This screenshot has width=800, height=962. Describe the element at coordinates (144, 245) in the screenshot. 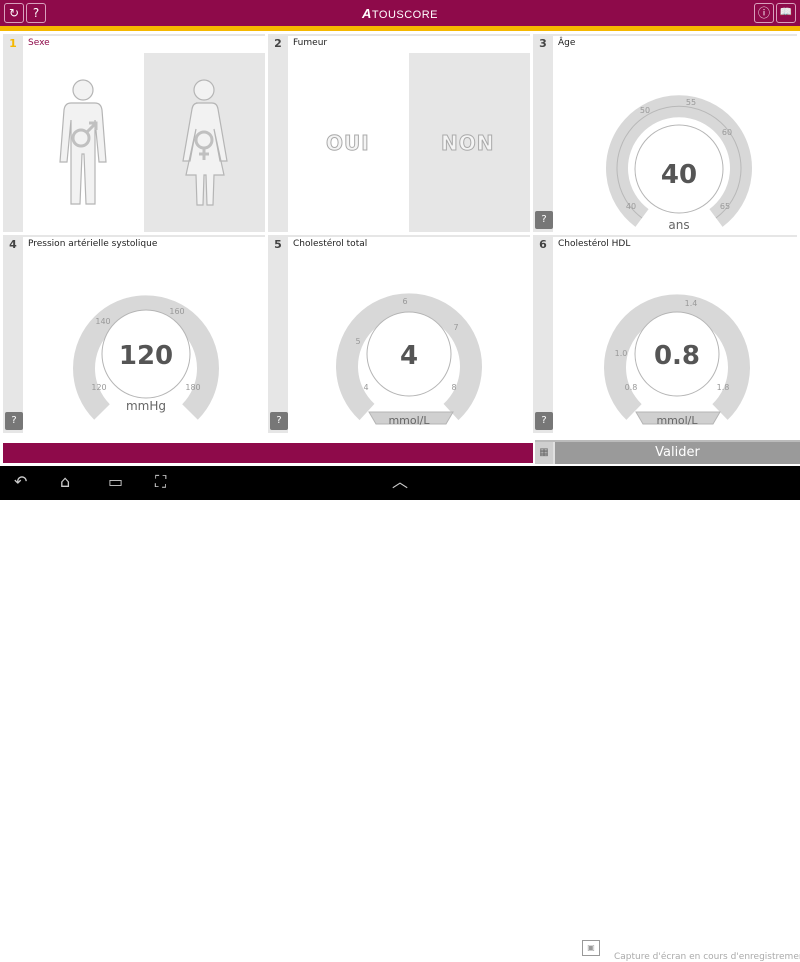

I see `panel-title: Pression artérielle systolique` at that location.